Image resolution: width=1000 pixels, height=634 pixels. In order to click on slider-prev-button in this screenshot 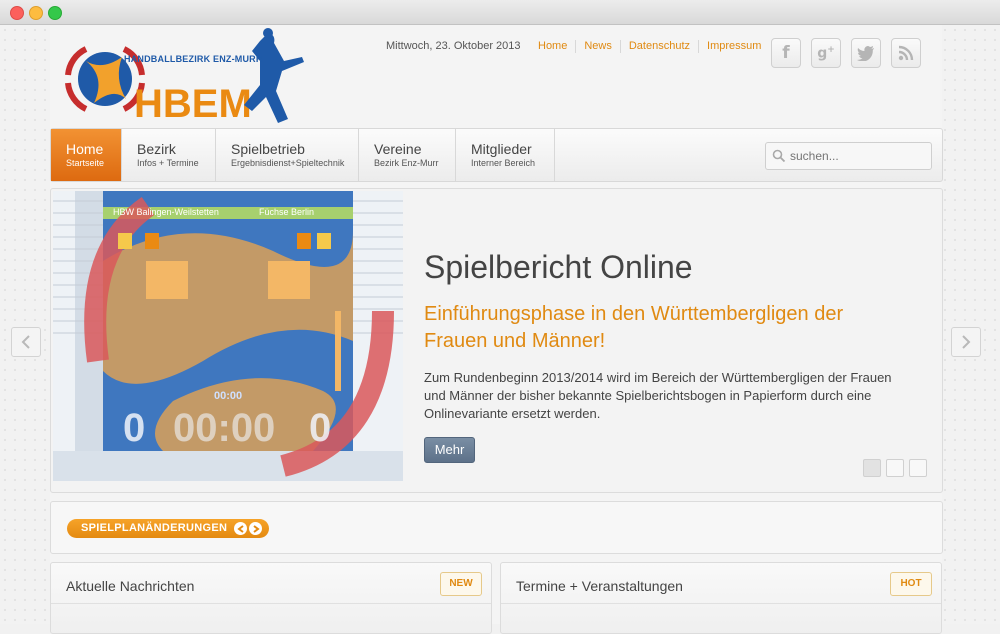, I will do `click(26, 342)`.